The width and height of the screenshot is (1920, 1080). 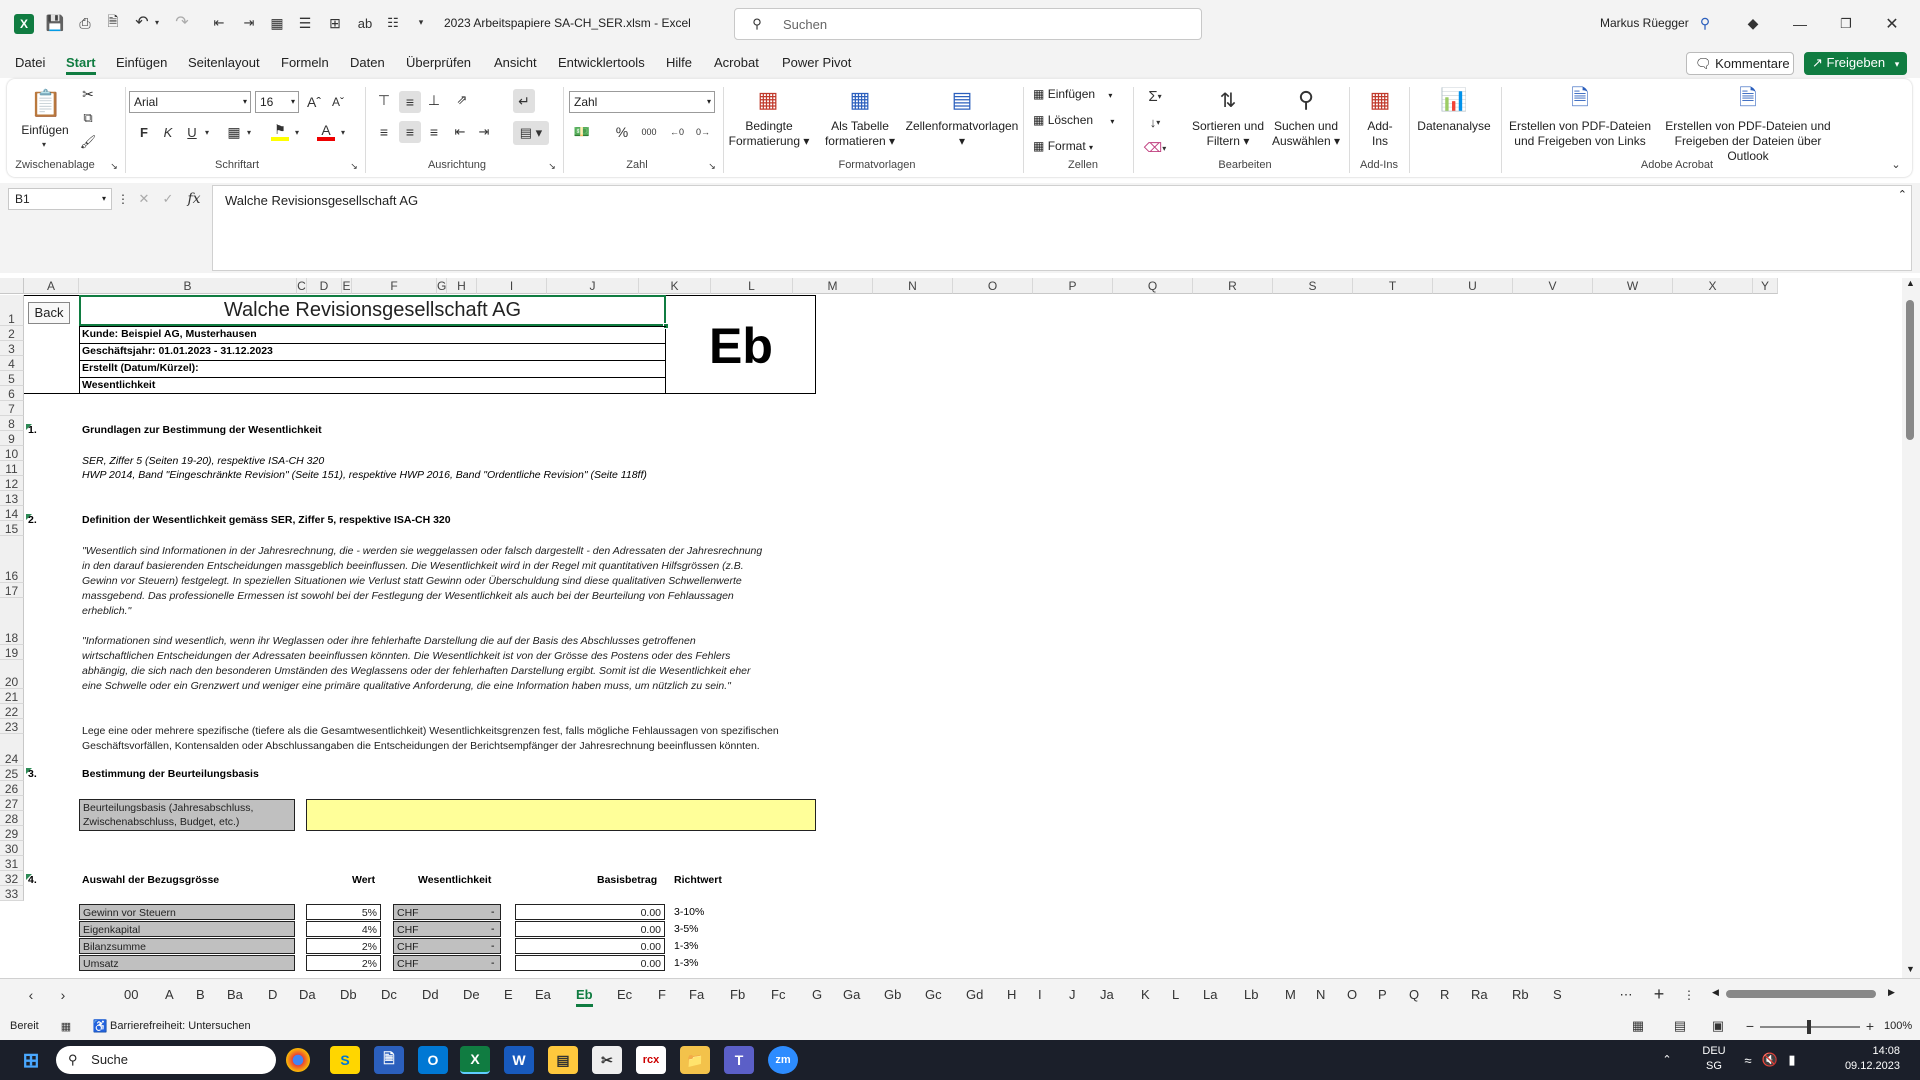 I want to click on align-bottom-icon: ⊥, so click(x=434, y=100).